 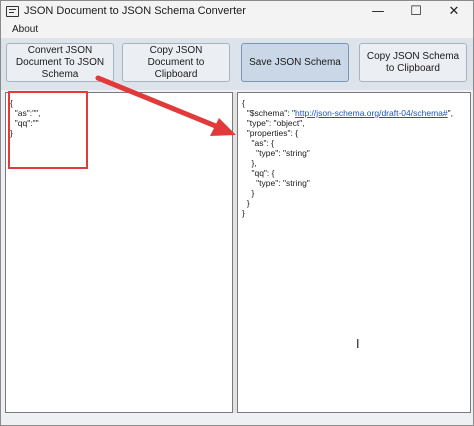 What do you see at coordinates (378, 12) in the screenshot?
I see `minimize-button: —` at bounding box center [378, 12].